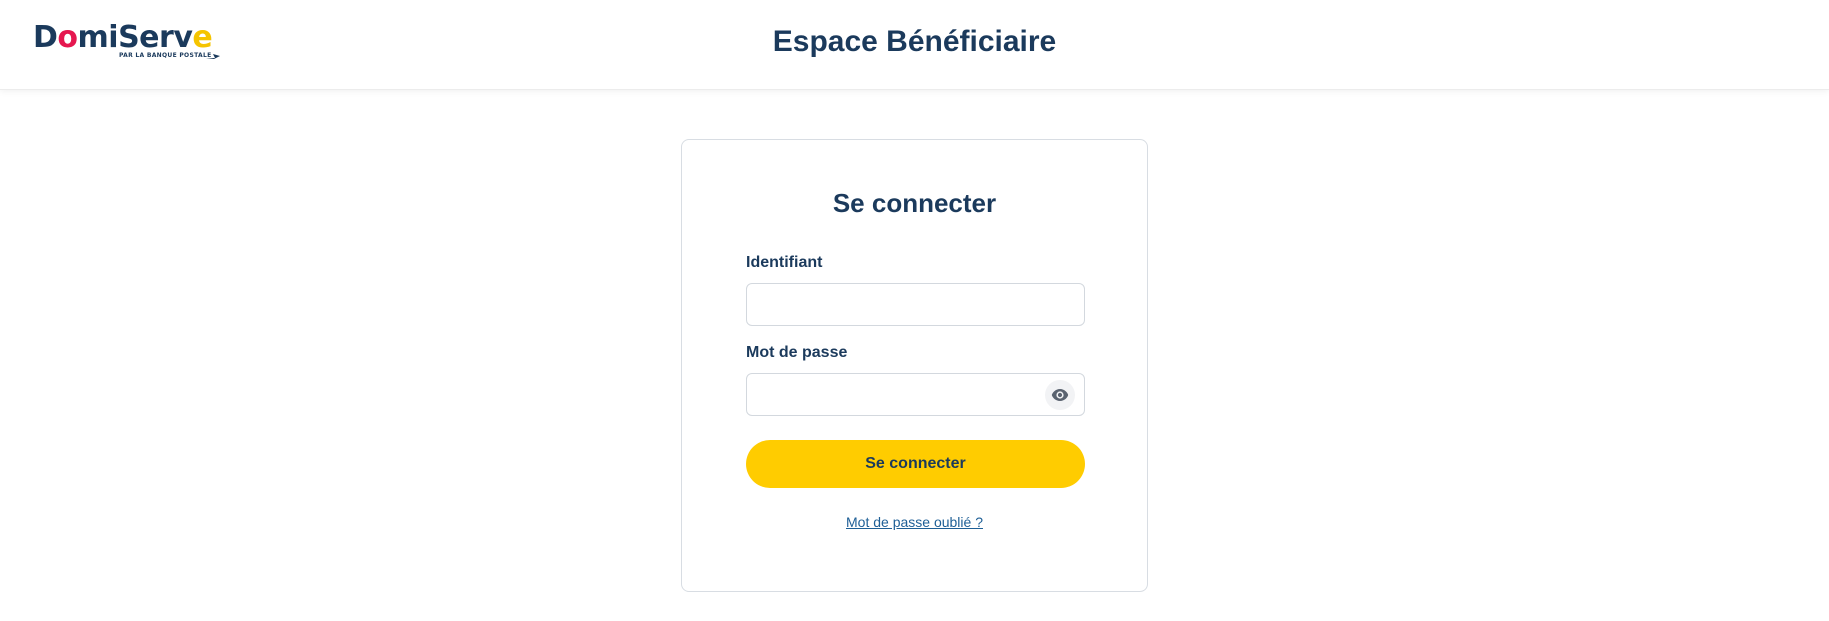 The image size is (1829, 621). I want to click on forgot-password-link: Mot de passe oublié ?, so click(914, 522).